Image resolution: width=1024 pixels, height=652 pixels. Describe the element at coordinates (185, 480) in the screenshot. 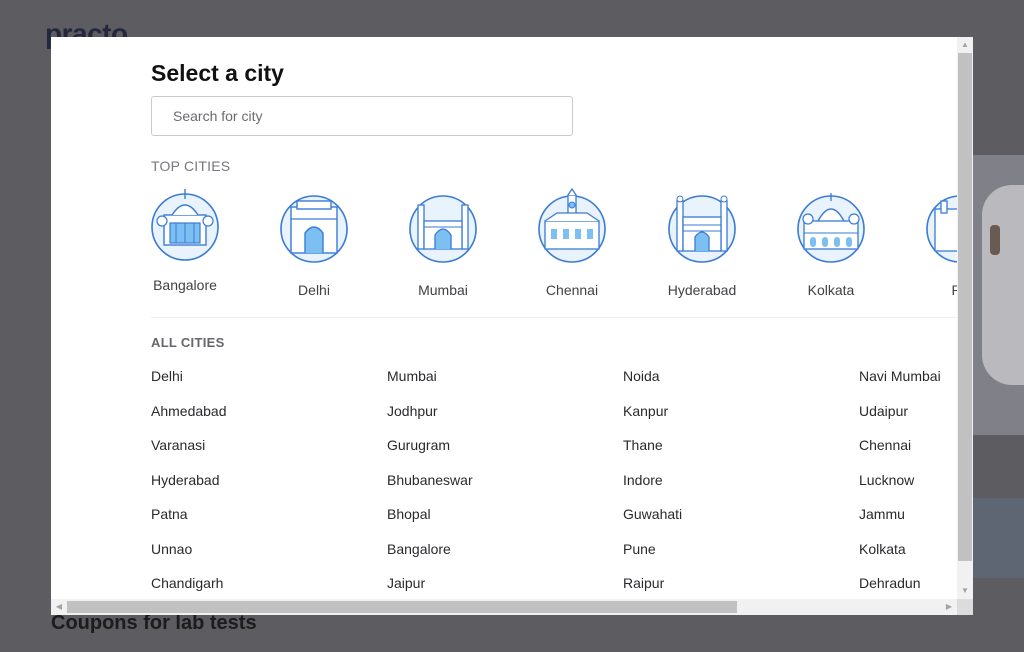

I see `city-link-hyderabad: Hyderabad` at that location.